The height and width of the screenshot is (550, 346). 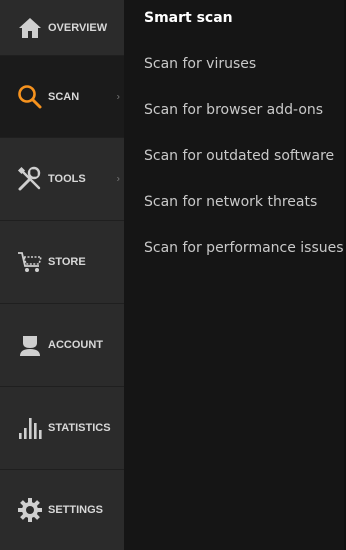 I want to click on bars-icon, so click(x=30, y=428).